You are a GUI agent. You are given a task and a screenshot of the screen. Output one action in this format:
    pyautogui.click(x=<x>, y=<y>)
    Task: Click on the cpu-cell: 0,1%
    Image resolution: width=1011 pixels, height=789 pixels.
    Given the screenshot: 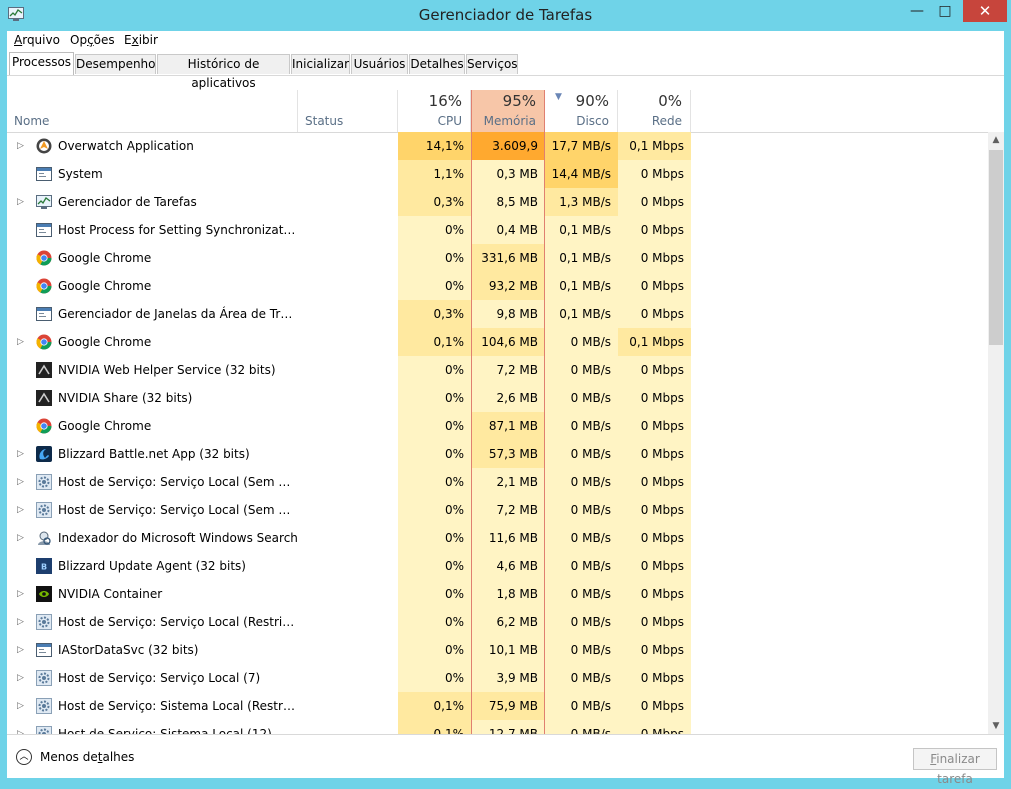 What is the action you would take?
    pyautogui.click(x=434, y=727)
    